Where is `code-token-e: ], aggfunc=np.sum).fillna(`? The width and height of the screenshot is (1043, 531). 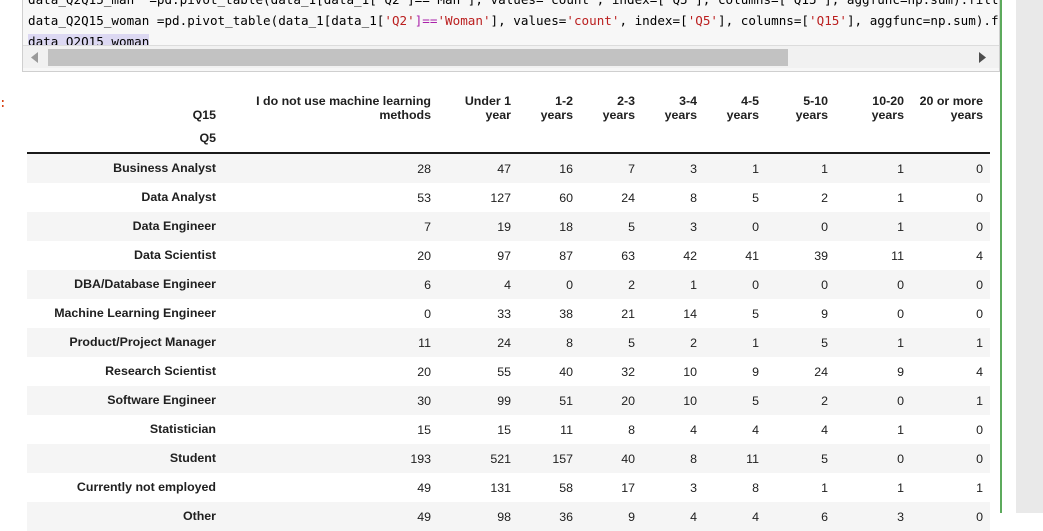 code-token-e: ], aggfunc=np.sum).fillna( is located at coordinates (922, 20).